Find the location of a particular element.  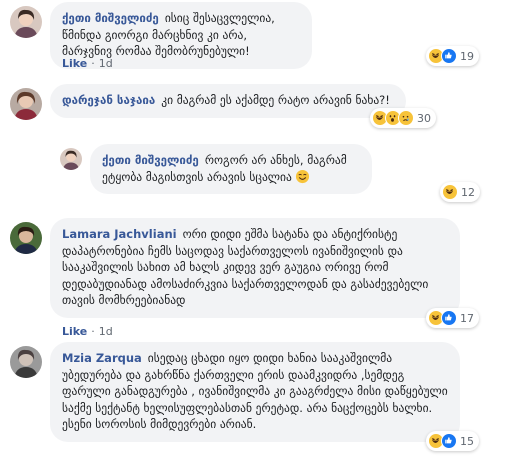

reactions-summary: 17 is located at coordinates (452, 318).